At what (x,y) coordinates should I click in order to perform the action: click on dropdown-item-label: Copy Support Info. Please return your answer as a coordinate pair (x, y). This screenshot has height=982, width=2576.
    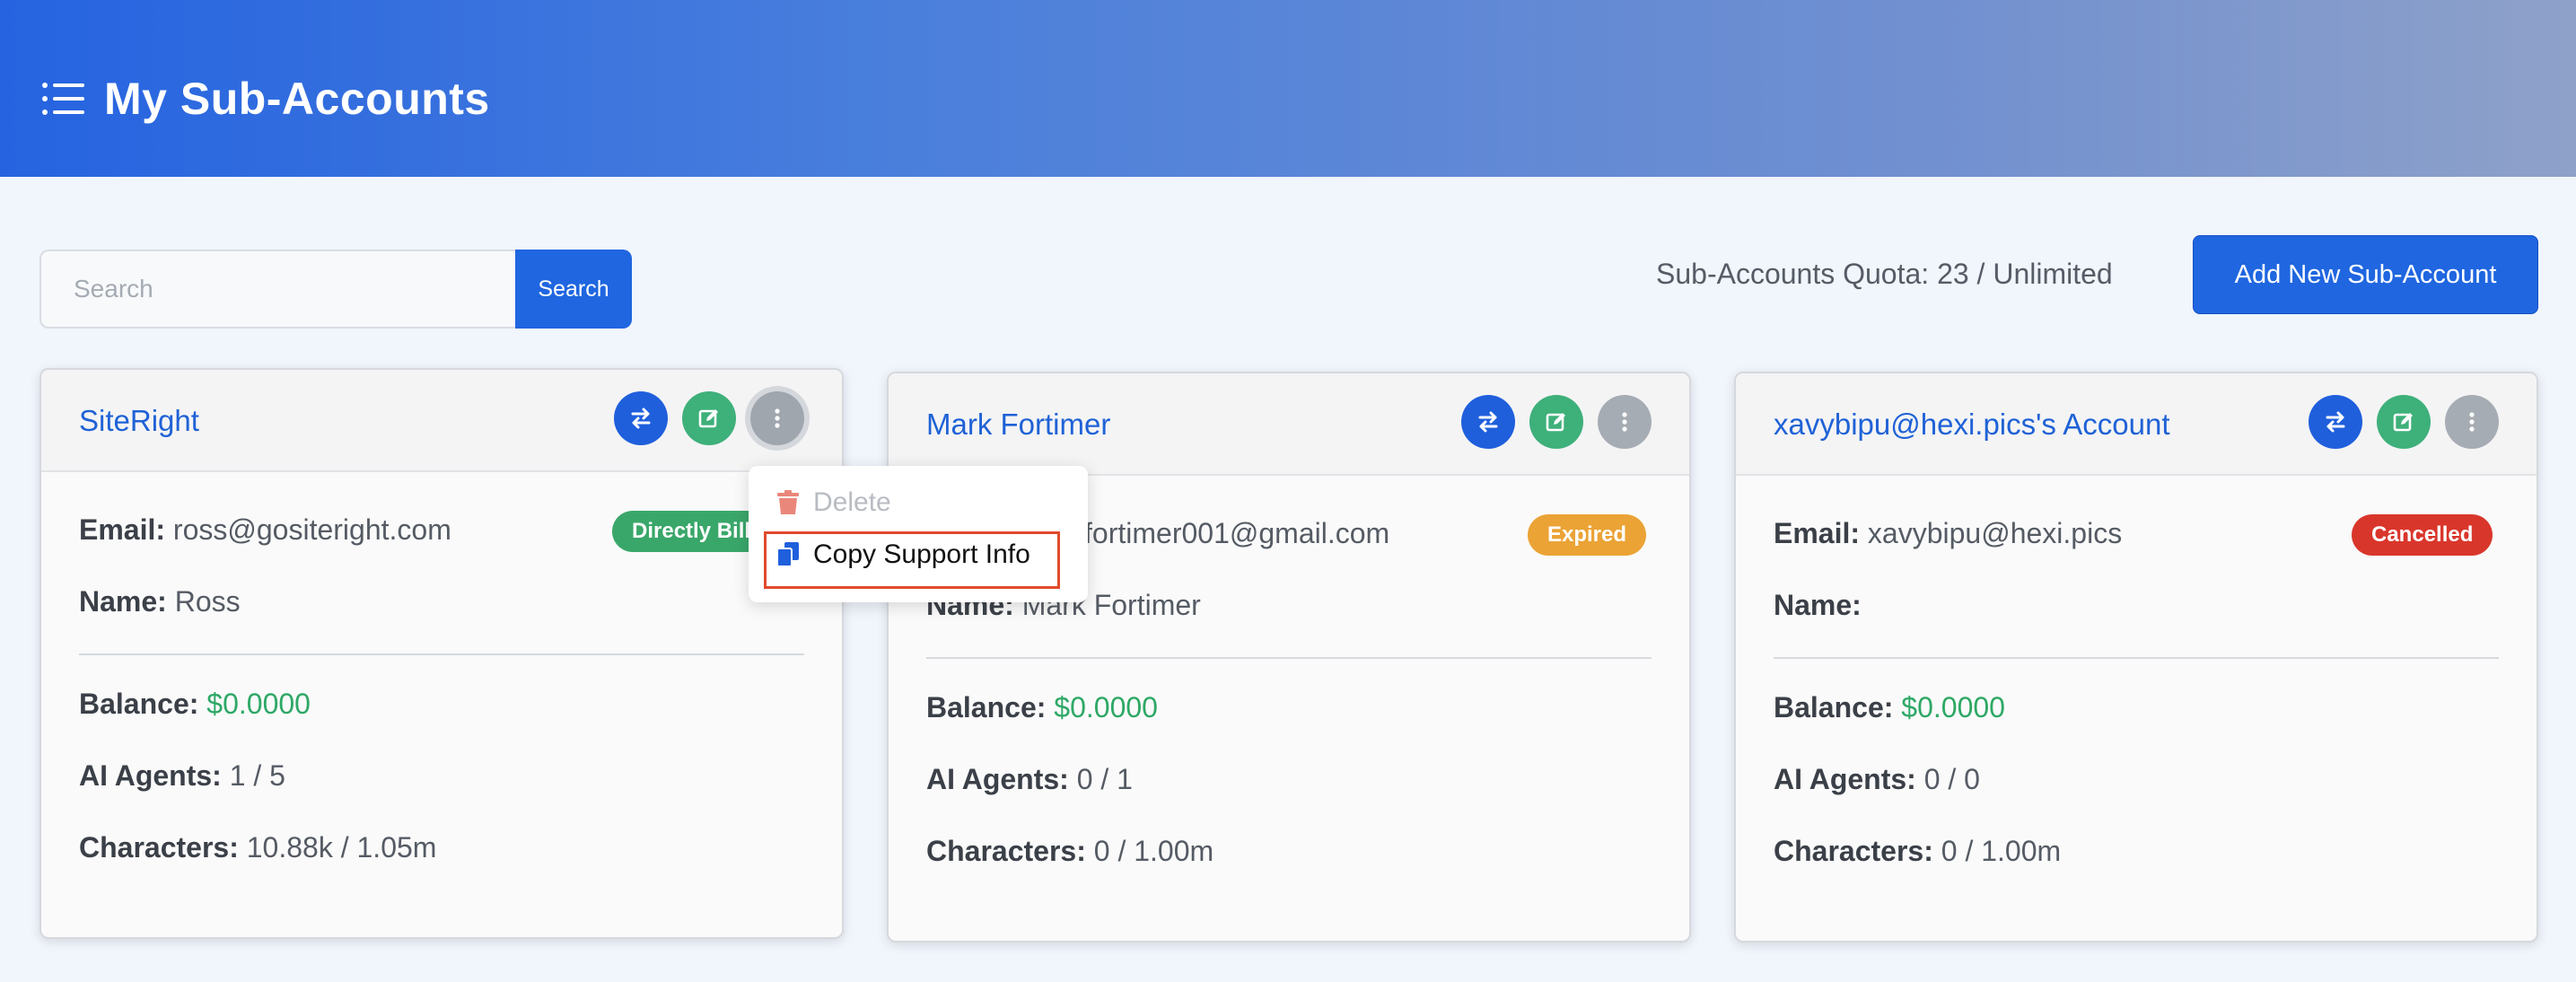
    Looking at the image, I should click on (921, 554).